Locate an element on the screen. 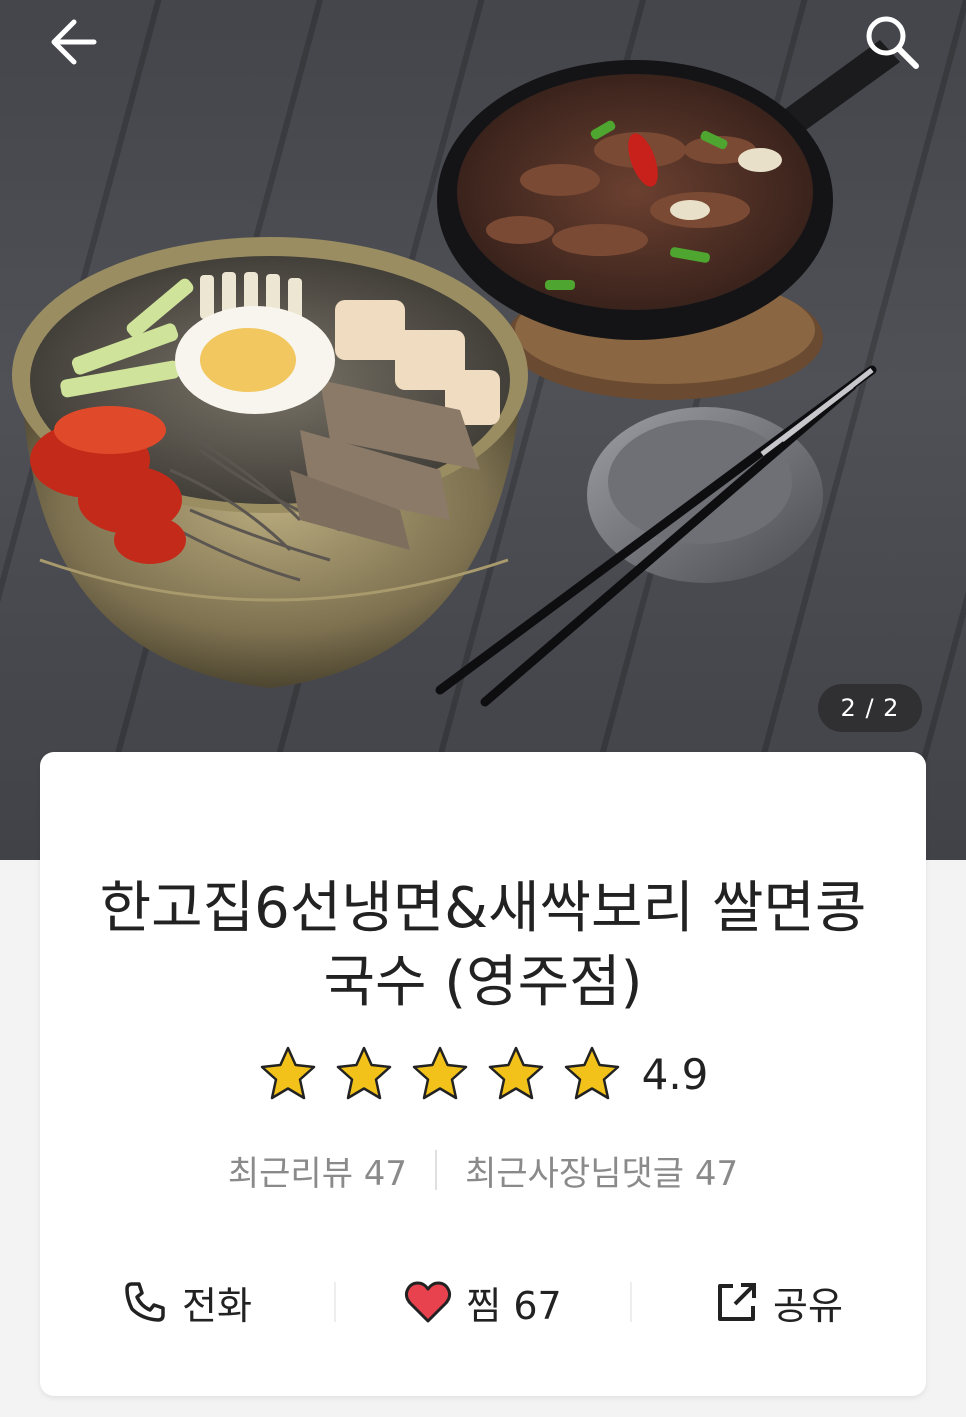 This screenshot has width=966, height=1417. share-icon is located at coordinates (737, 1302).